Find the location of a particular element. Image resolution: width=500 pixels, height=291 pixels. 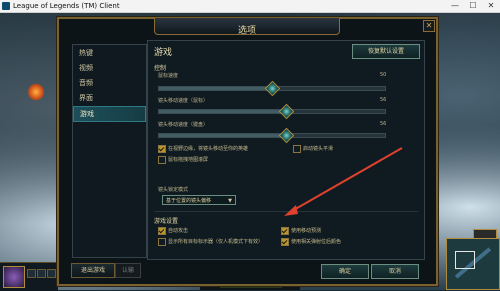

cancel-button: 取消 is located at coordinates (395, 271).